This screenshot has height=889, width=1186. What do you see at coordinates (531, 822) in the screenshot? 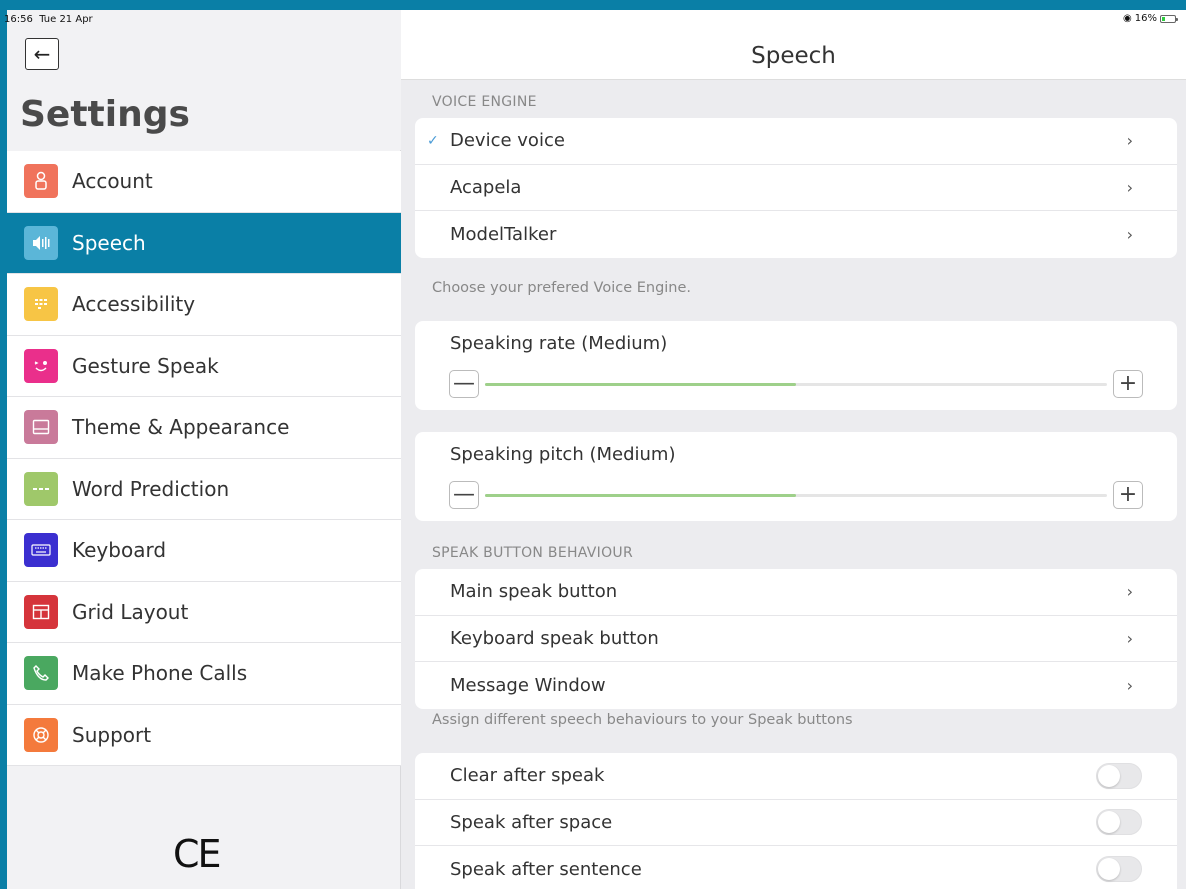
I see `row-label: Speak after space` at bounding box center [531, 822].